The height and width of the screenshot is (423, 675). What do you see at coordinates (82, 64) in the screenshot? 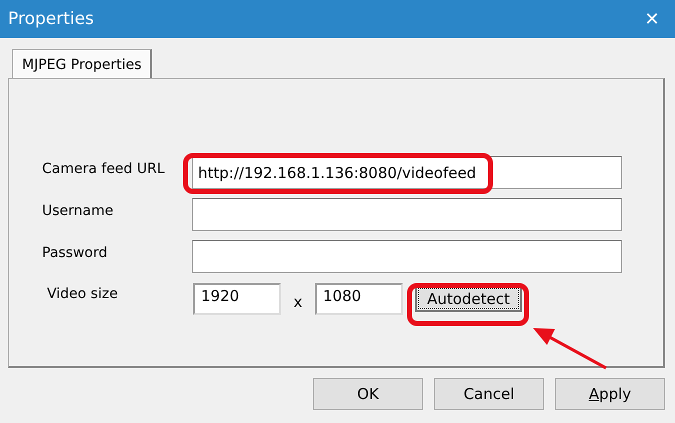
I see `tab: MJPEG Properties` at bounding box center [82, 64].